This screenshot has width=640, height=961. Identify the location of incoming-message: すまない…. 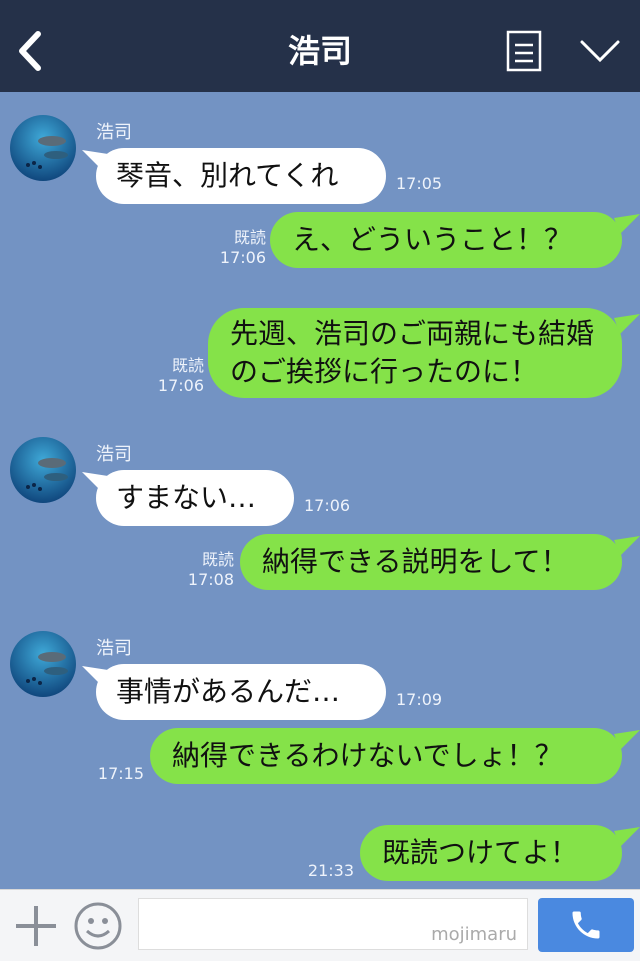
(195, 498).